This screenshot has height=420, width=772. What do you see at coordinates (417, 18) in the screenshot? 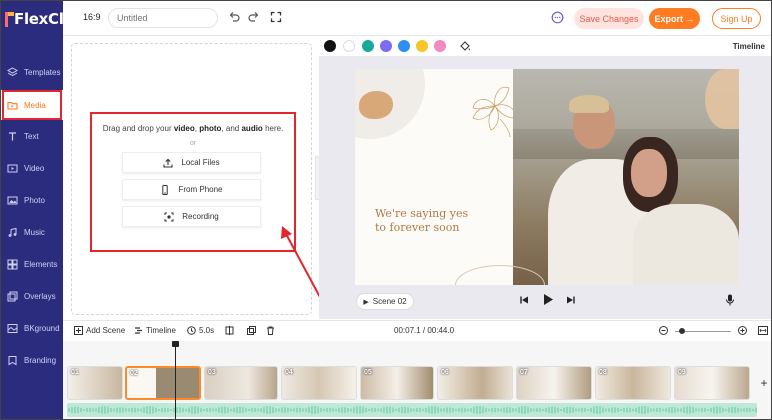
I see `top-toolbar: 16:9 Save Changes Export → Sign Up` at bounding box center [417, 18].